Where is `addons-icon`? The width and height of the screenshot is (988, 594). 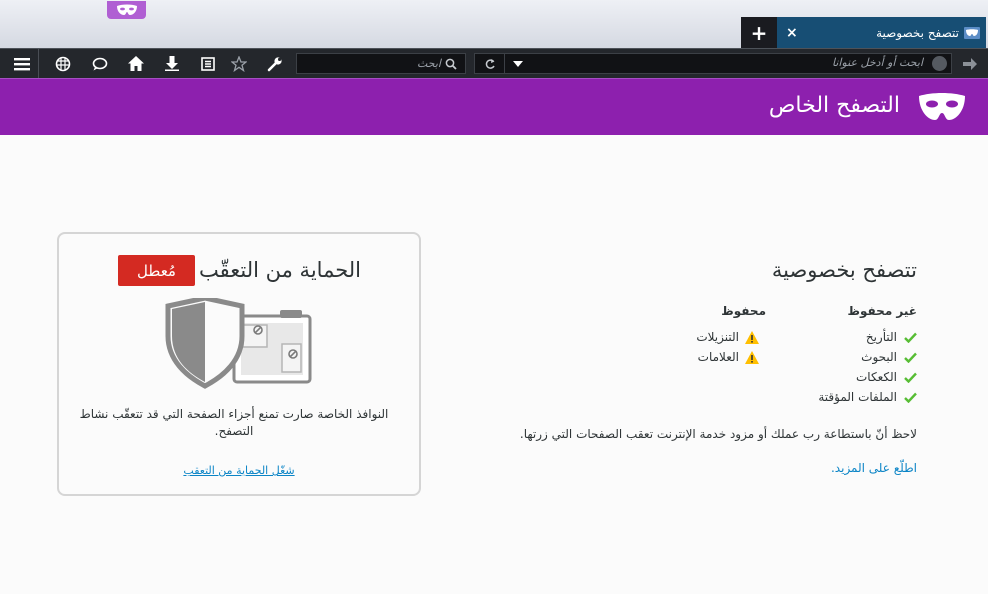
addons-icon is located at coordinates (63, 63).